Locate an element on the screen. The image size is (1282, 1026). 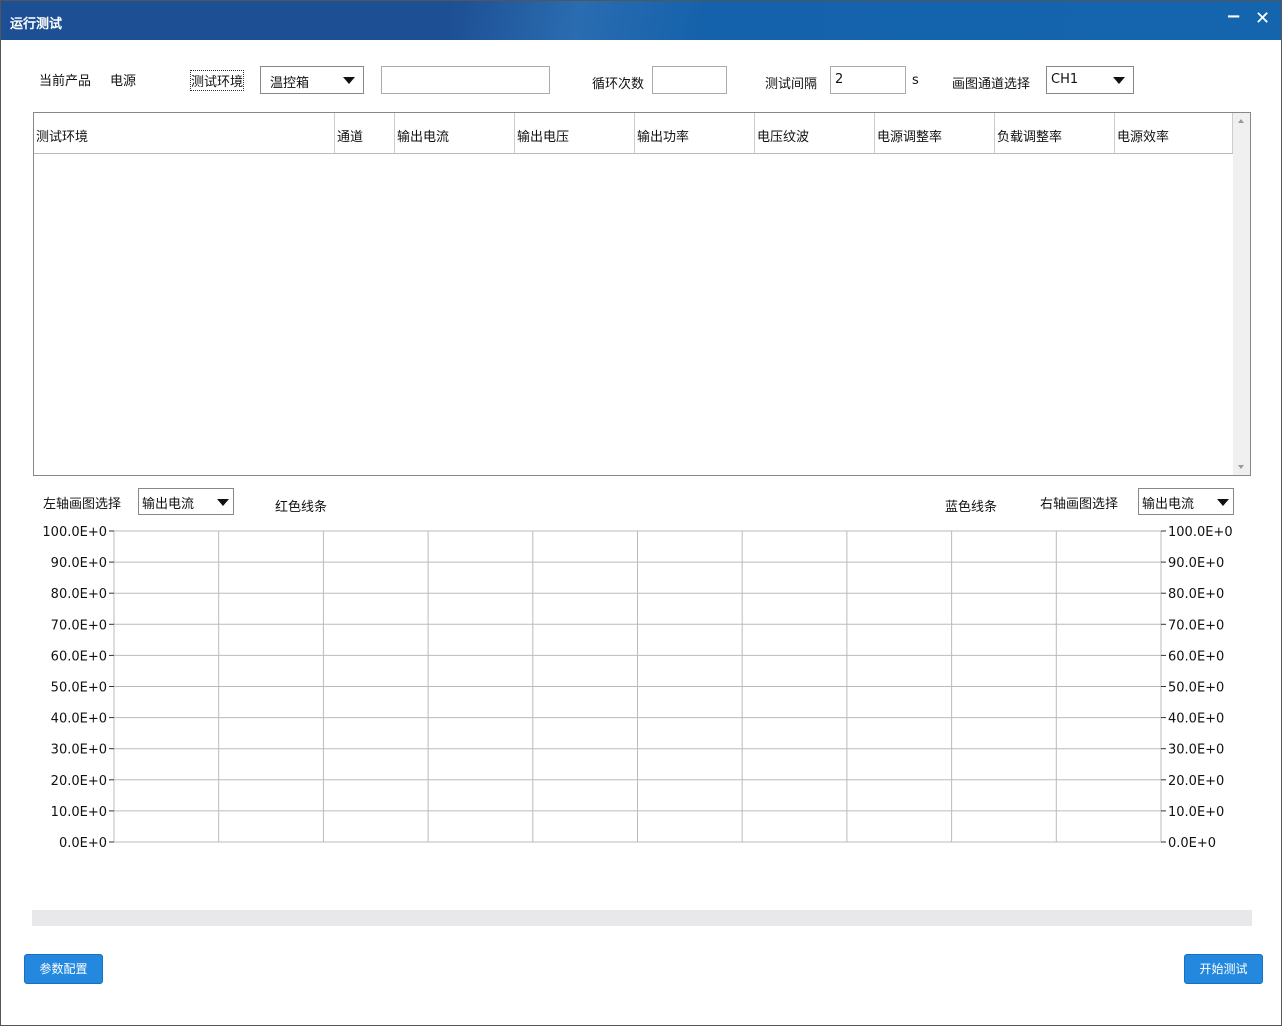
vertical-scrollbar is located at coordinates (1241, 294).